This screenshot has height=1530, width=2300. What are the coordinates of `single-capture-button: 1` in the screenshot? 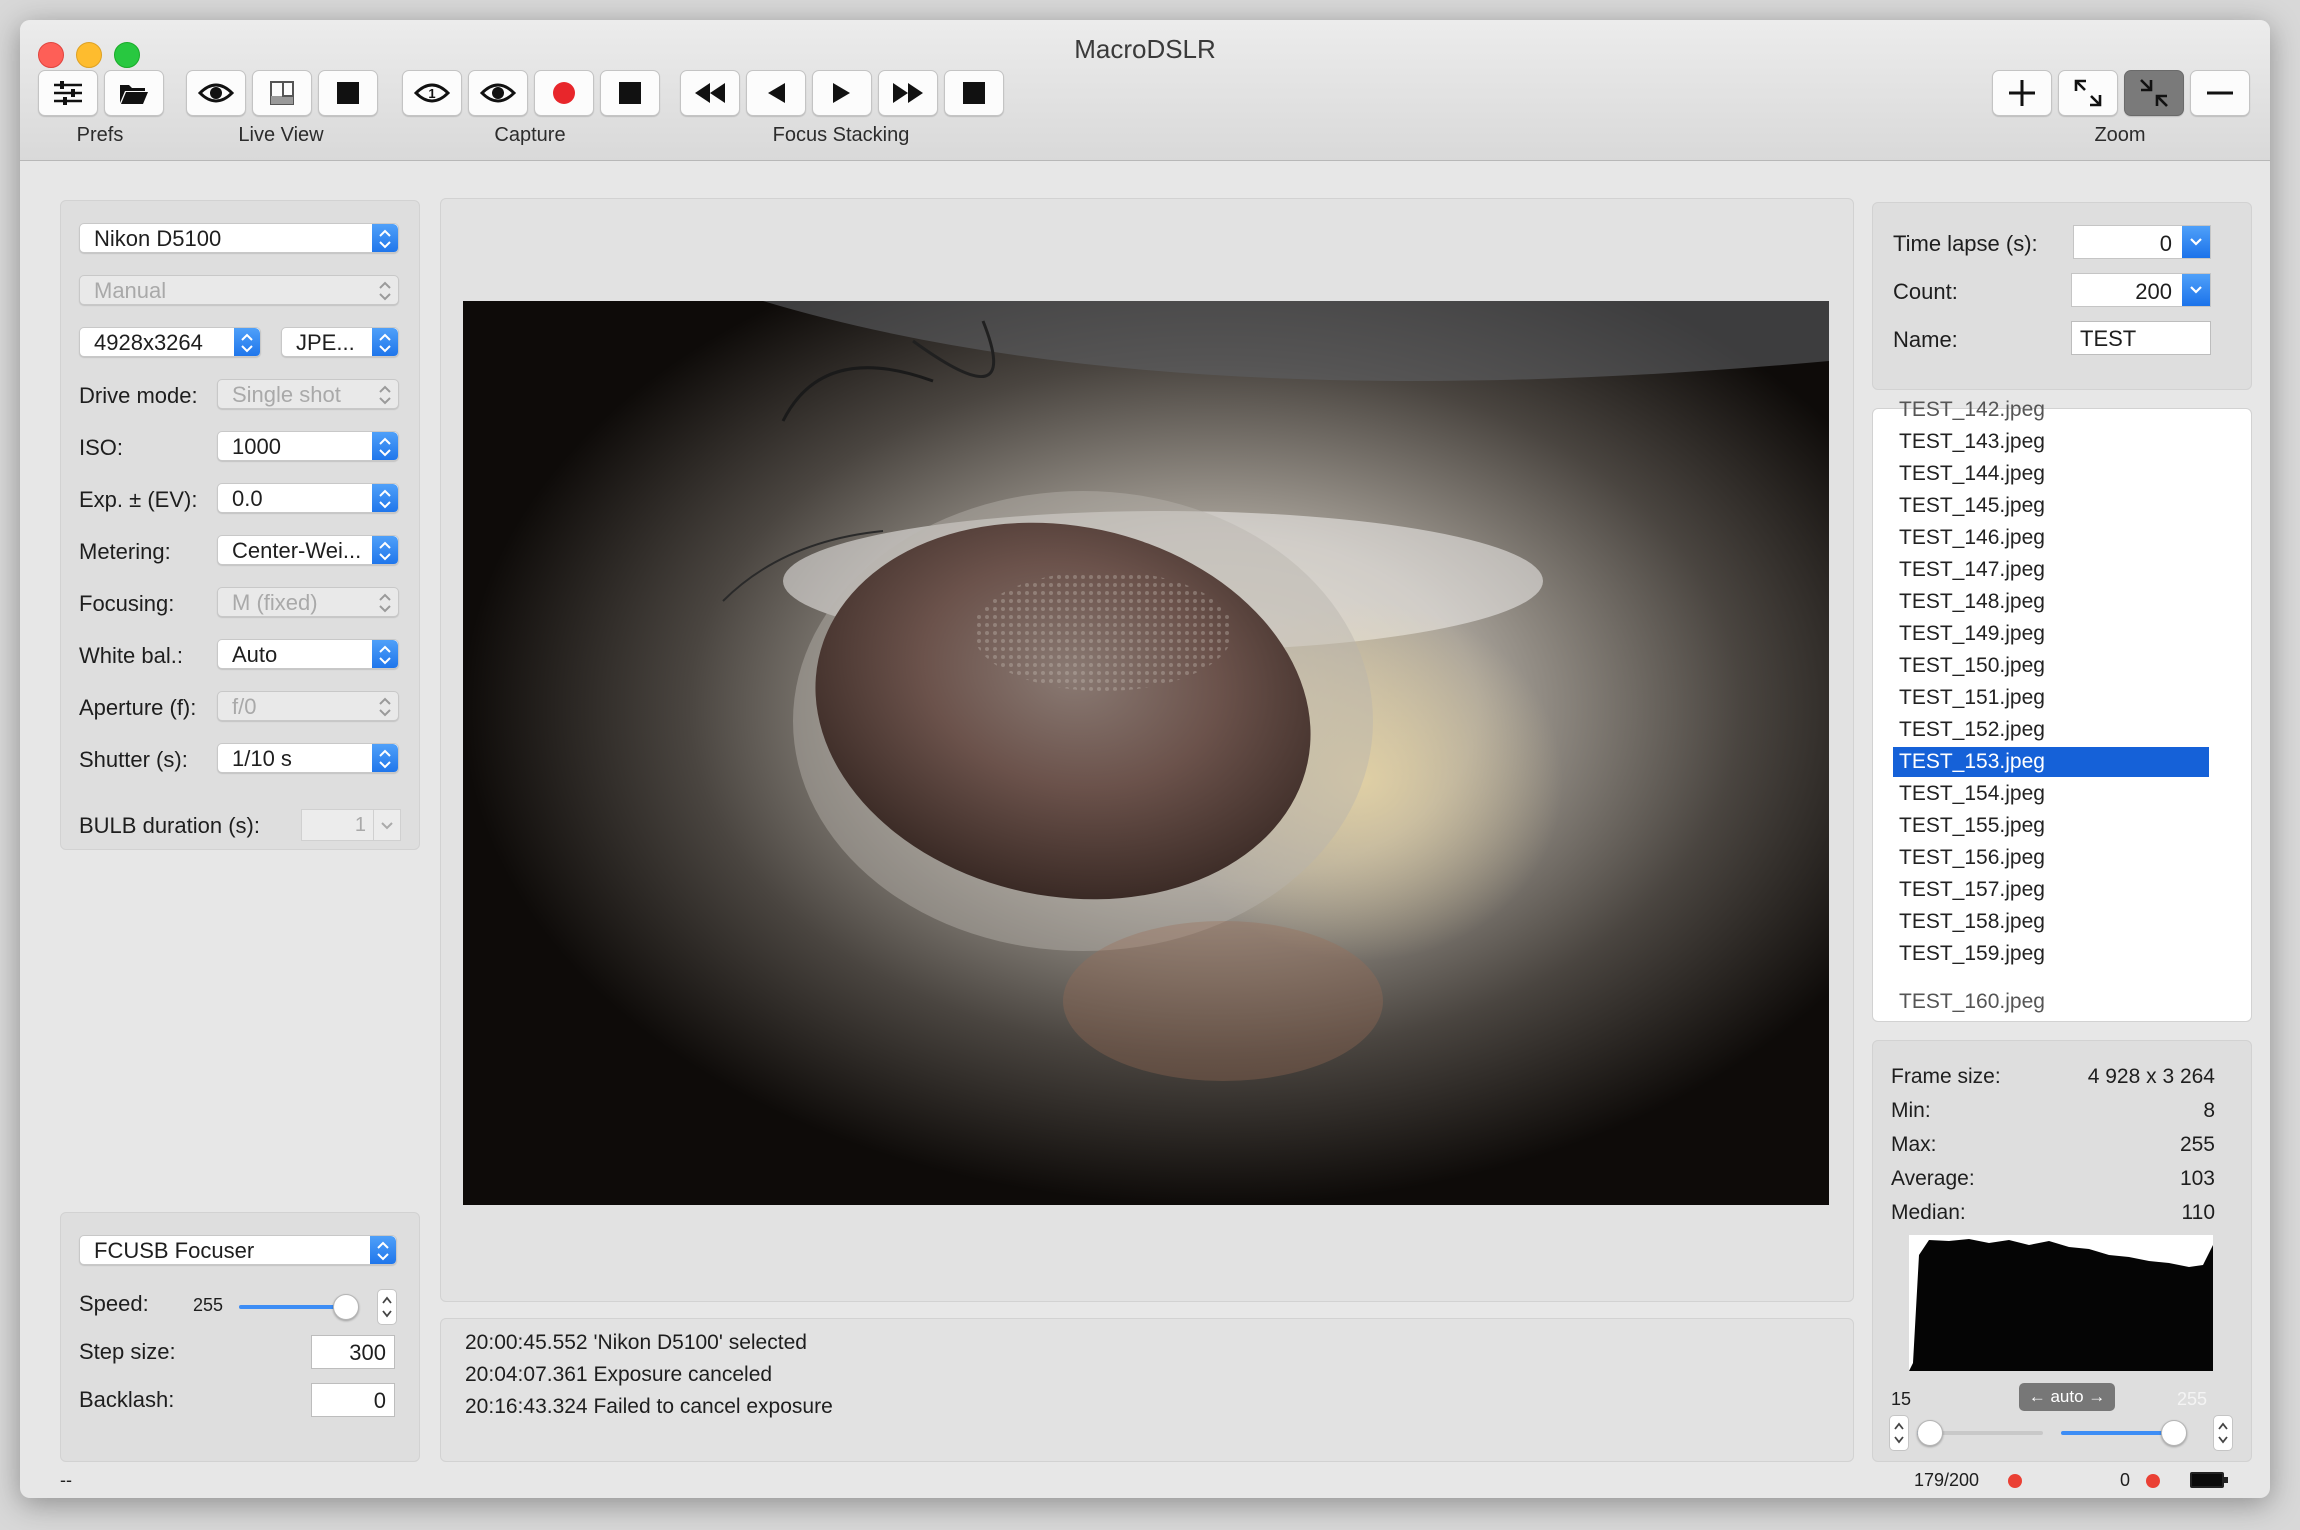 It's located at (432, 93).